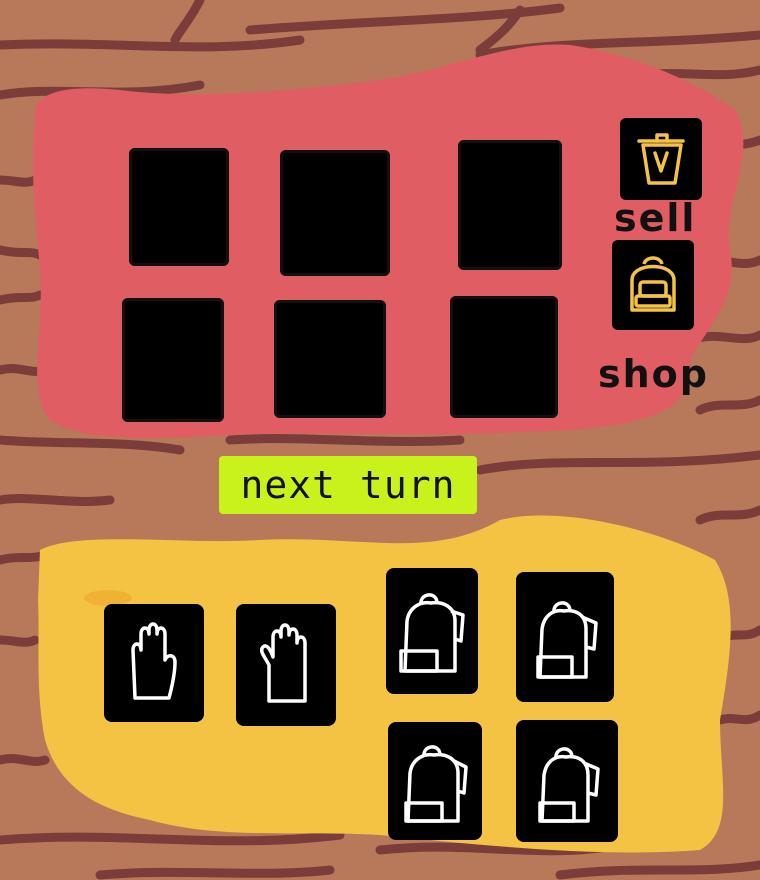 The image size is (760, 880). What do you see at coordinates (653, 374) in the screenshot?
I see `shop-label: shop` at bounding box center [653, 374].